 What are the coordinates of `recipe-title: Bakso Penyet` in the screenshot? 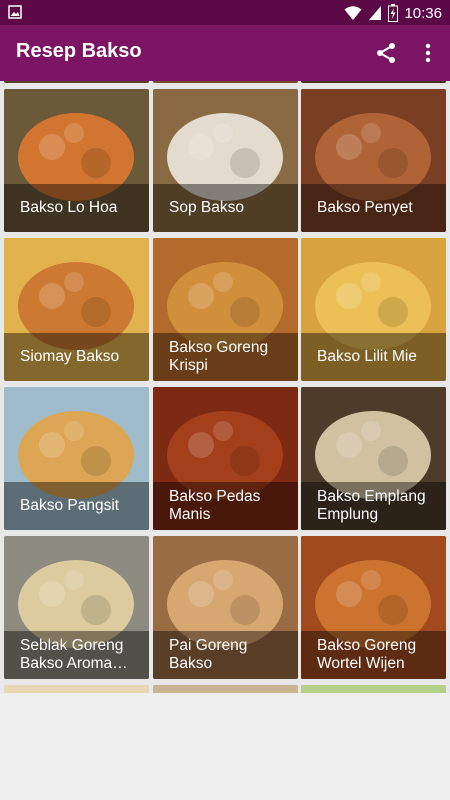 It's located at (373, 208).